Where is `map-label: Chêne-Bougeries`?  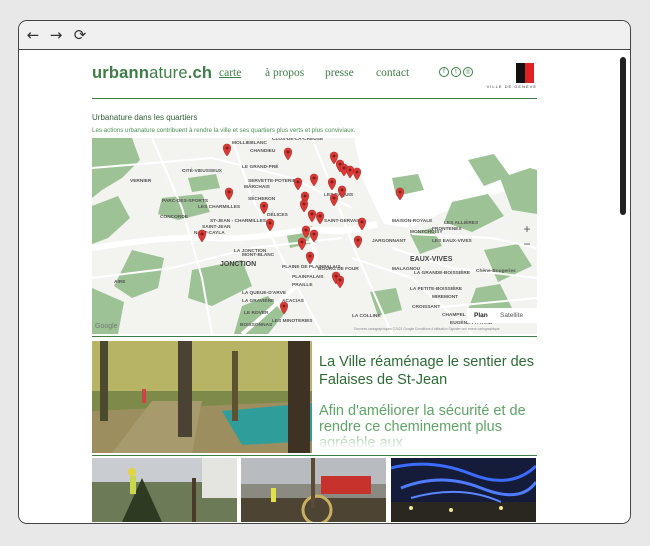
map-label: Chêne-Bougeries is located at coordinates (496, 271).